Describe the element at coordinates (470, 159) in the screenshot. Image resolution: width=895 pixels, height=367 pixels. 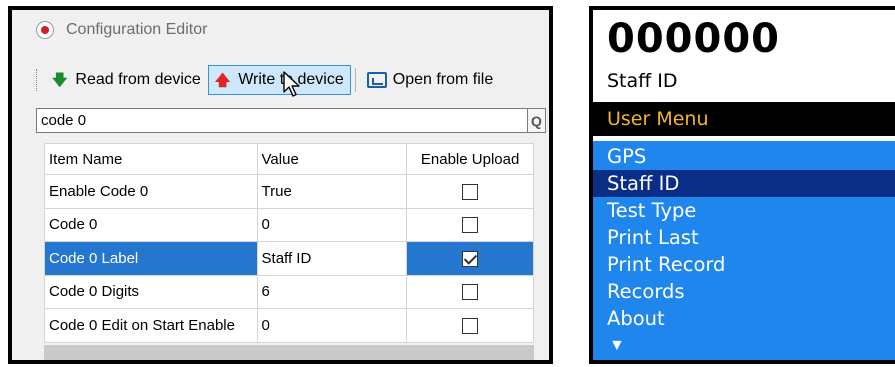
I see `column-header-enable-upload: Enable Upload` at that location.